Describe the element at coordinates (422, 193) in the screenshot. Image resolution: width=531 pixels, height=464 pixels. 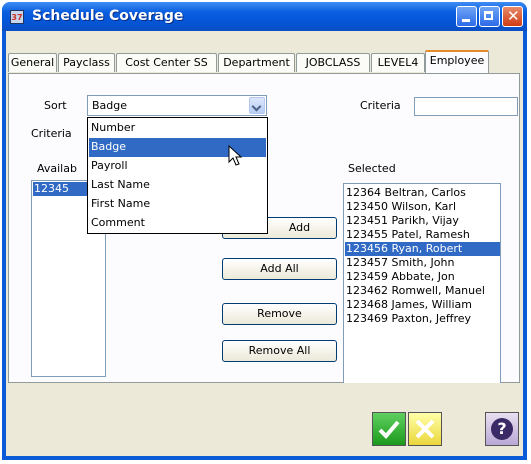
I see `list-item: 12364 Beltran, Carlos` at that location.